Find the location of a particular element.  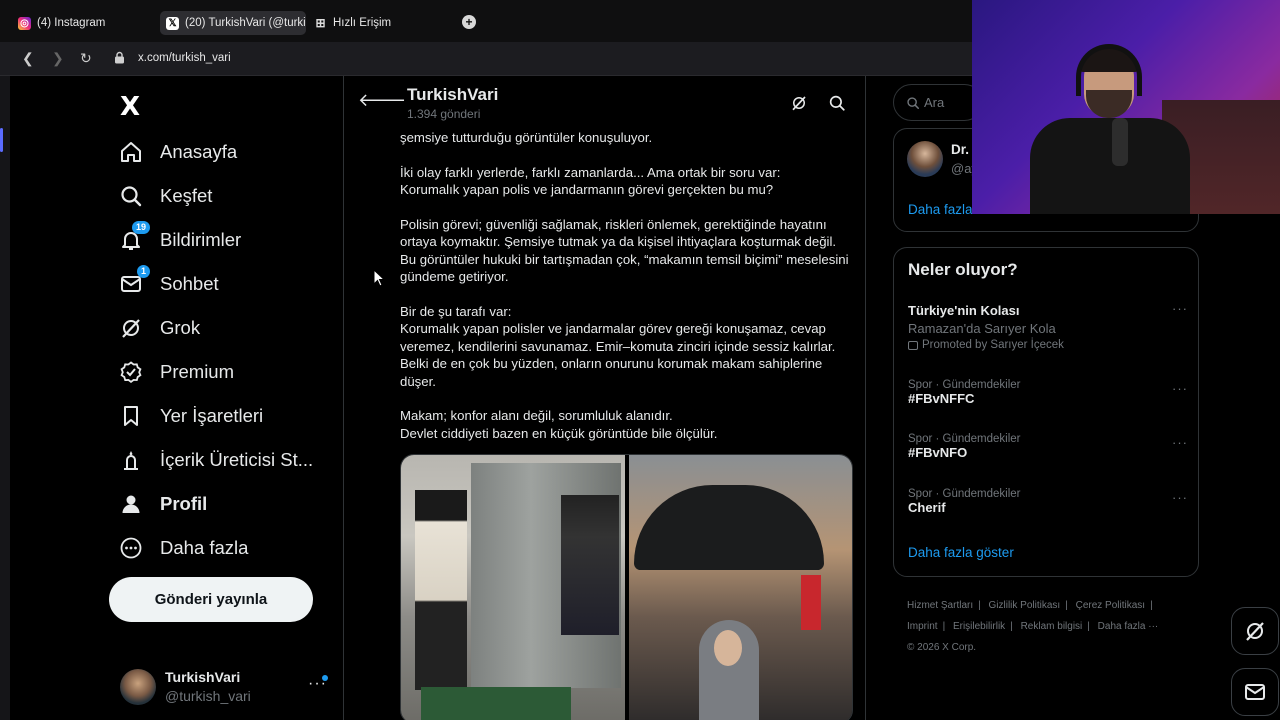

trend-item: Spor · Gündemdekiler #FBvNFO ··· is located at coordinates (1048, 446).